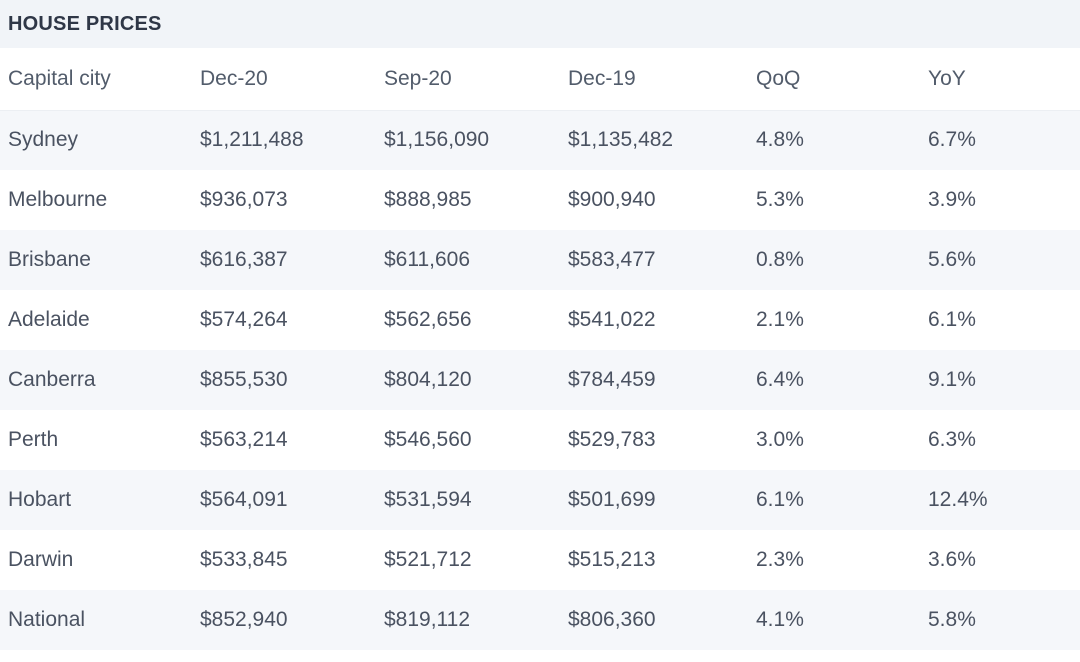 The height and width of the screenshot is (662, 1080). Describe the element at coordinates (428, 199) in the screenshot. I see `cell-sep20: $888,985` at that location.